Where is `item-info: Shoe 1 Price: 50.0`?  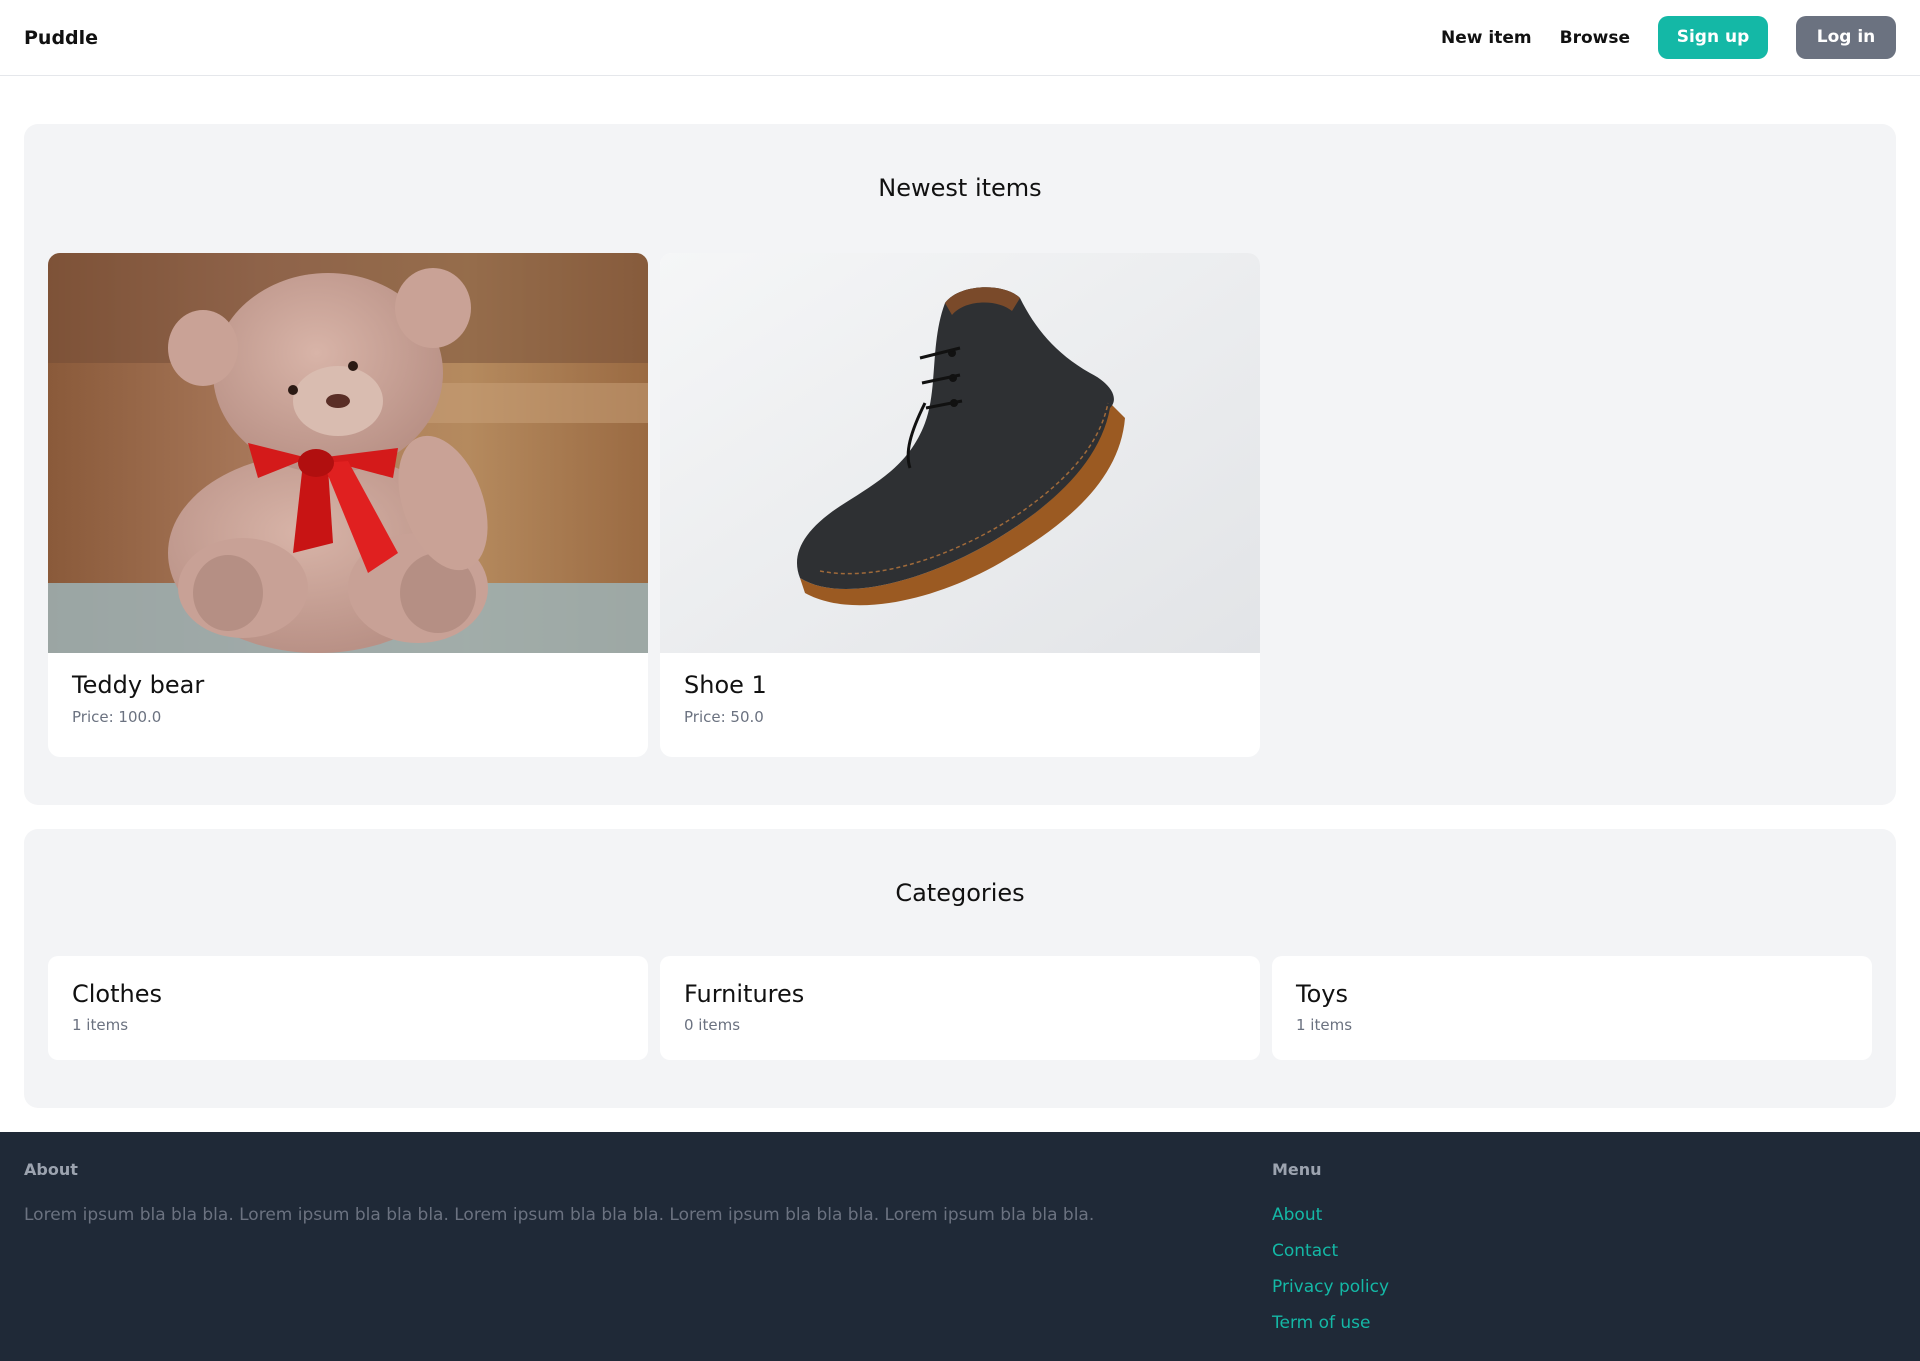
item-info: Shoe 1 Price: 50.0 is located at coordinates (725, 698).